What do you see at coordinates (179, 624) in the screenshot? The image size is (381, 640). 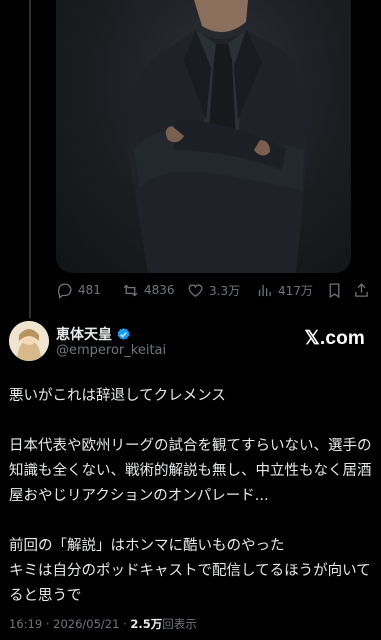 I see `view-label: 回表示` at bounding box center [179, 624].